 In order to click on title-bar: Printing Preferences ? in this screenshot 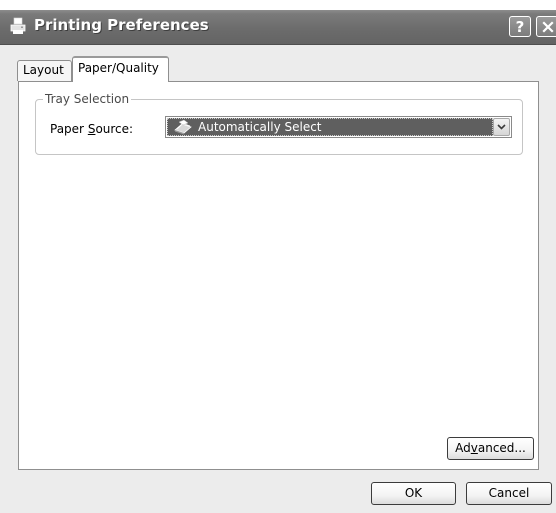, I will do `click(278, 27)`.